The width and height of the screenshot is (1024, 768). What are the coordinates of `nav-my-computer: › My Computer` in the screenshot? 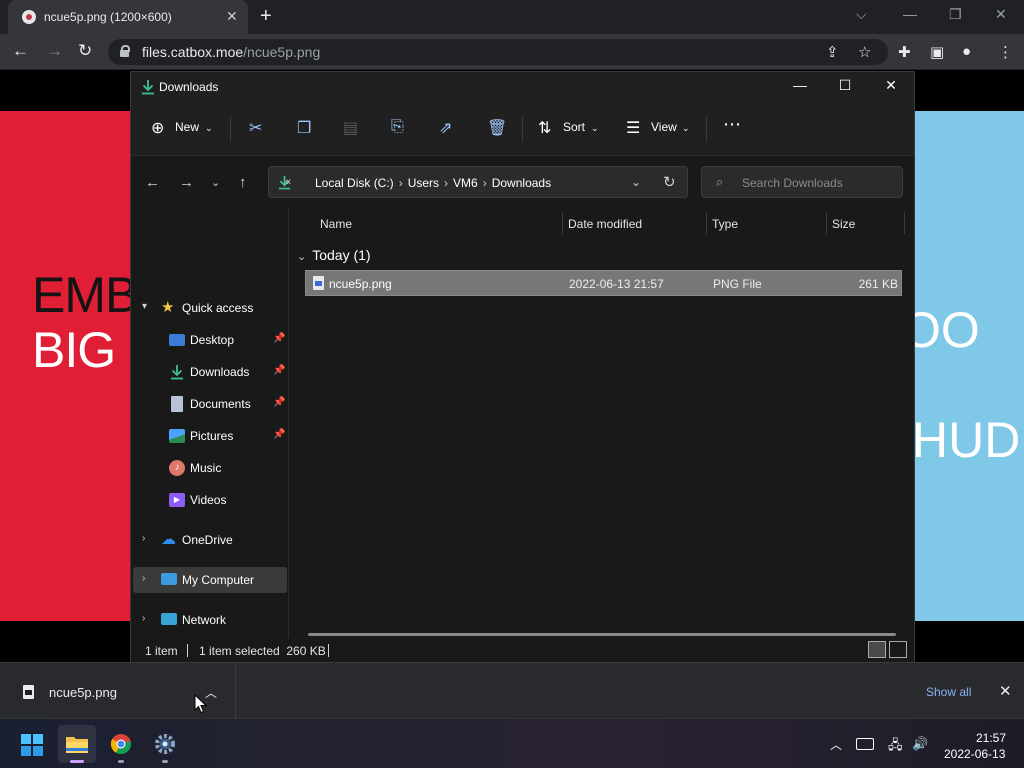 It's located at (210, 580).